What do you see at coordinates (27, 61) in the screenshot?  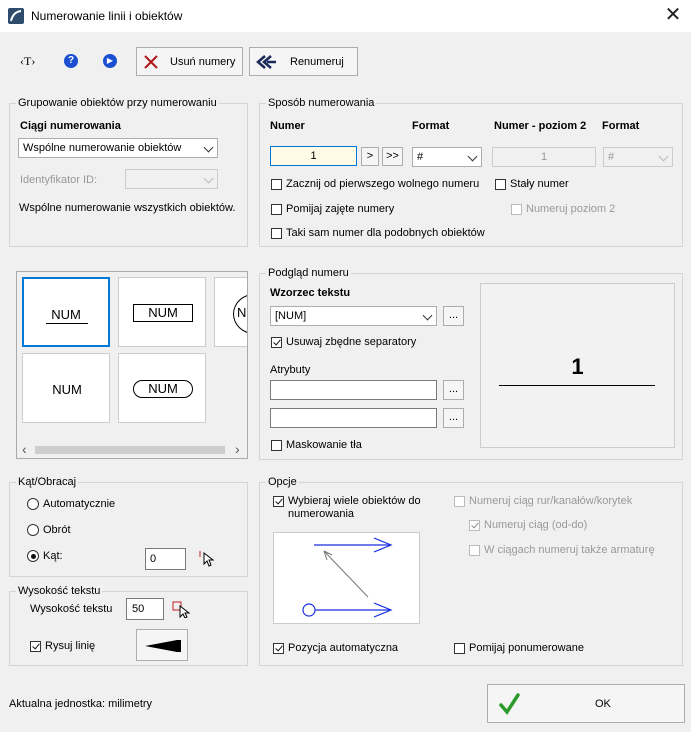 I see `text-style-icon: ‹T›` at bounding box center [27, 61].